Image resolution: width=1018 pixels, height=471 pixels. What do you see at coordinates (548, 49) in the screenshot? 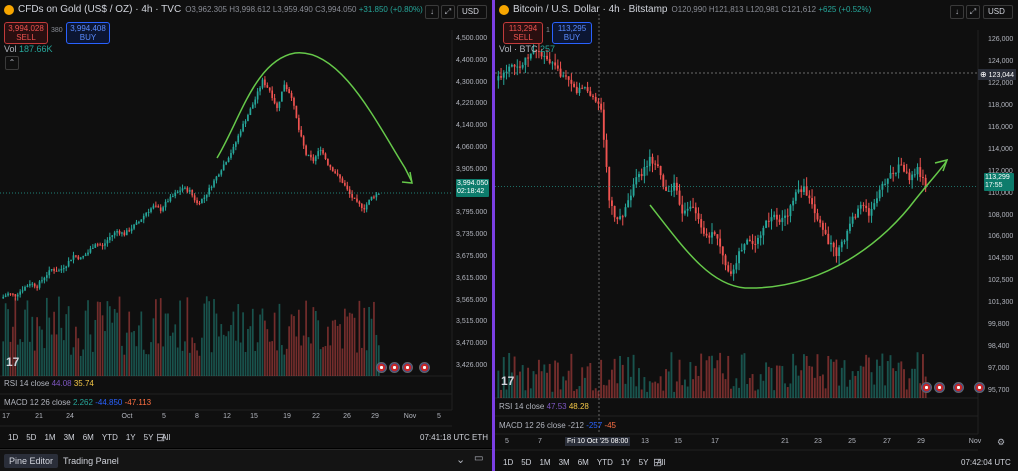
I see `btc-volume-value: 257` at bounding box center [548, 49].